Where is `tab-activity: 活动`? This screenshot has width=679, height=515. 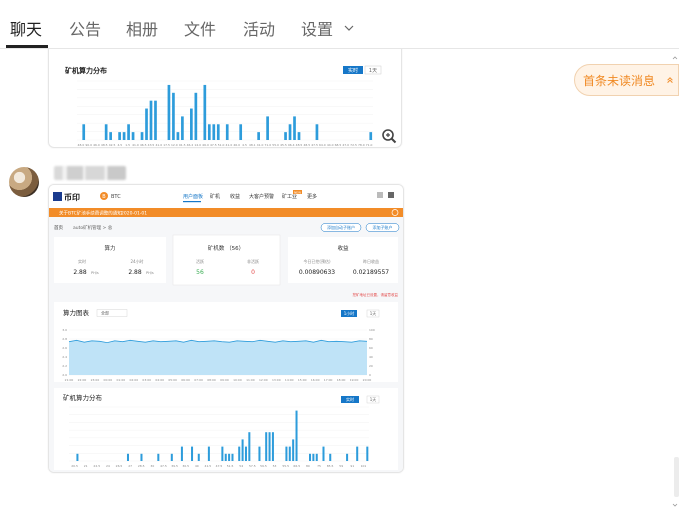 tab-activity: 活动 is located at coordinates (259, 28).